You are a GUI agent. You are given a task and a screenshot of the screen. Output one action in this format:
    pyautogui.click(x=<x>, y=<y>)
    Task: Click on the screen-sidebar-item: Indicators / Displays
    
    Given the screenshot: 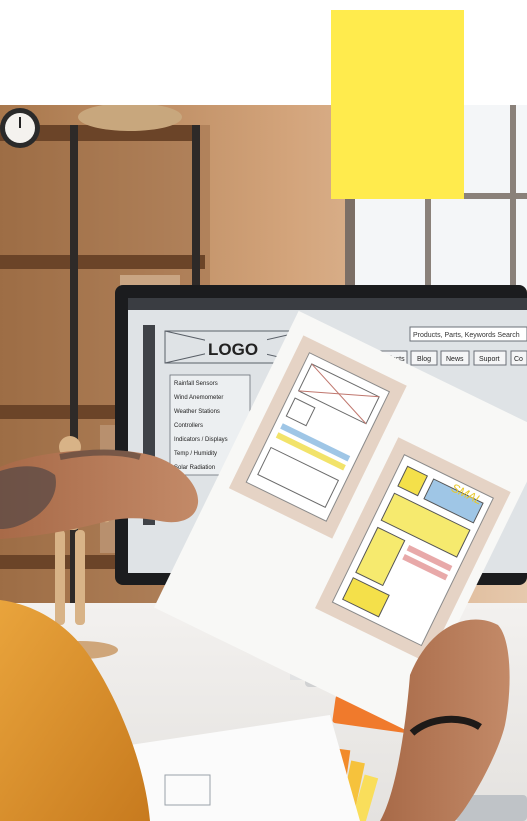 What is the action you would take?
    pyautogui.click(x=201, y=440)
    